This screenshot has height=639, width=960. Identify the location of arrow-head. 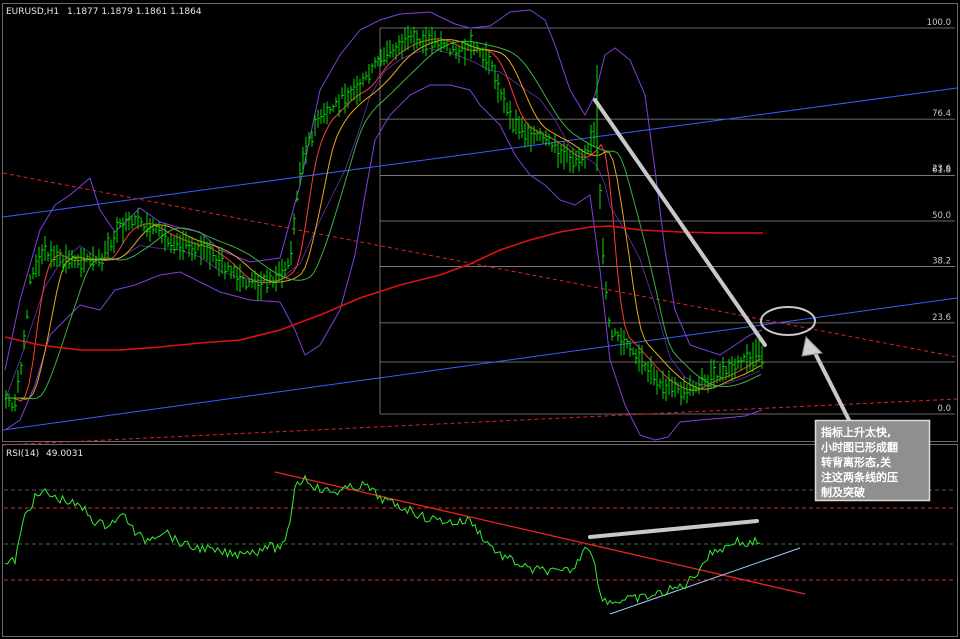
(812, 346).